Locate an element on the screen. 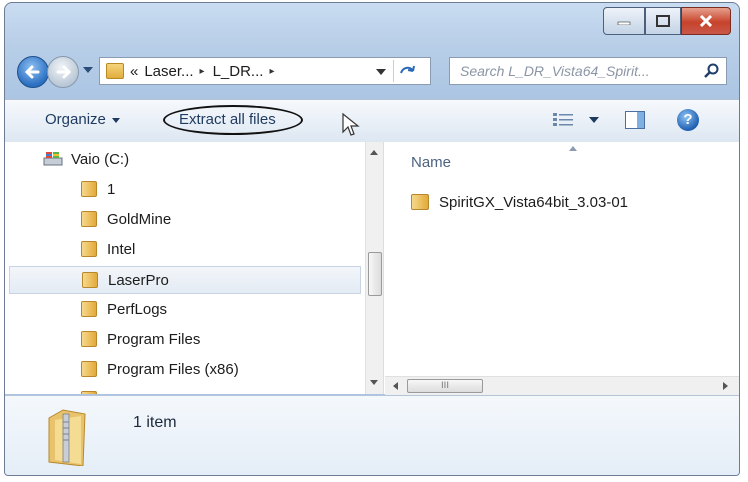 This screenshot has height=482, width=748. nav-item-label: Vaio (C:) is located at coordinates (100, 159).